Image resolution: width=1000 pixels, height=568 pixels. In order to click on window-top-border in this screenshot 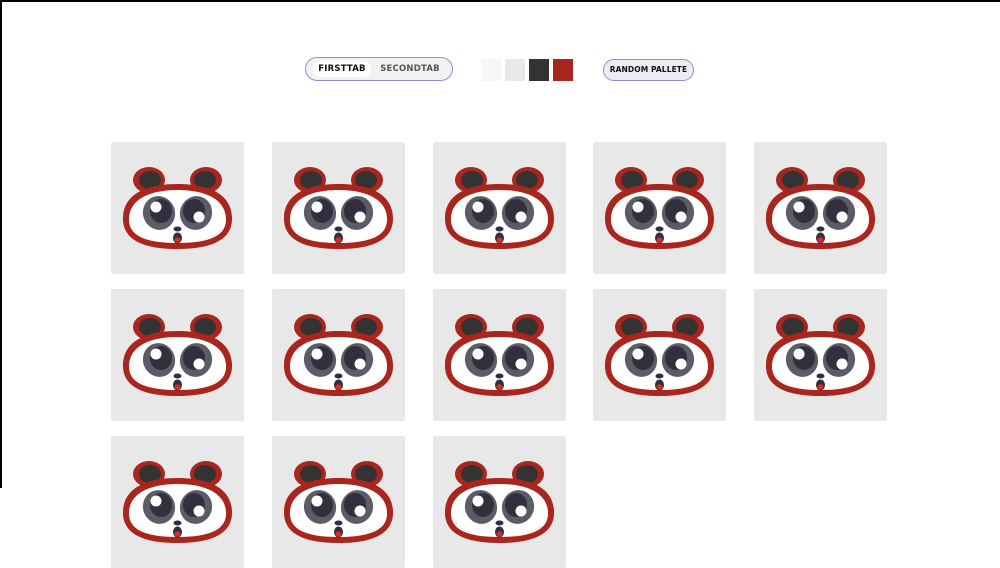, I will do `click(500, 1)`.